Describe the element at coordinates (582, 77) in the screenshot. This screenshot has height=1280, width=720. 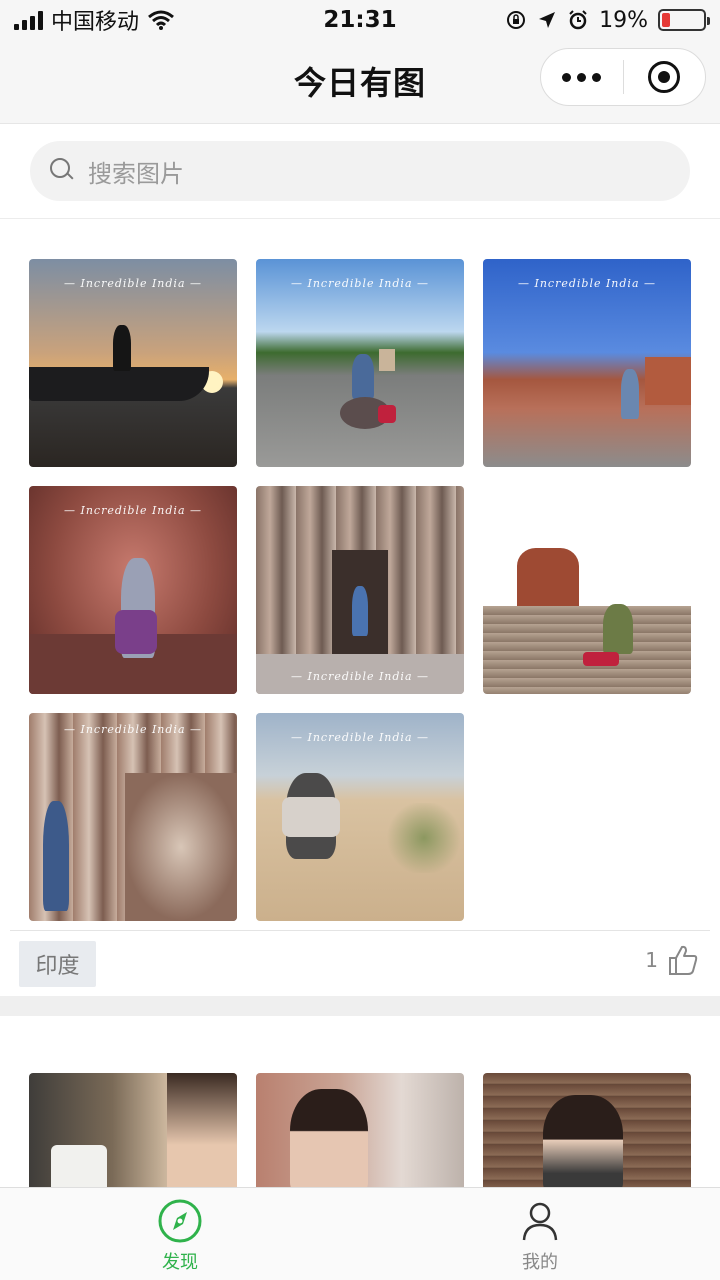
I see `more-button` at that location.